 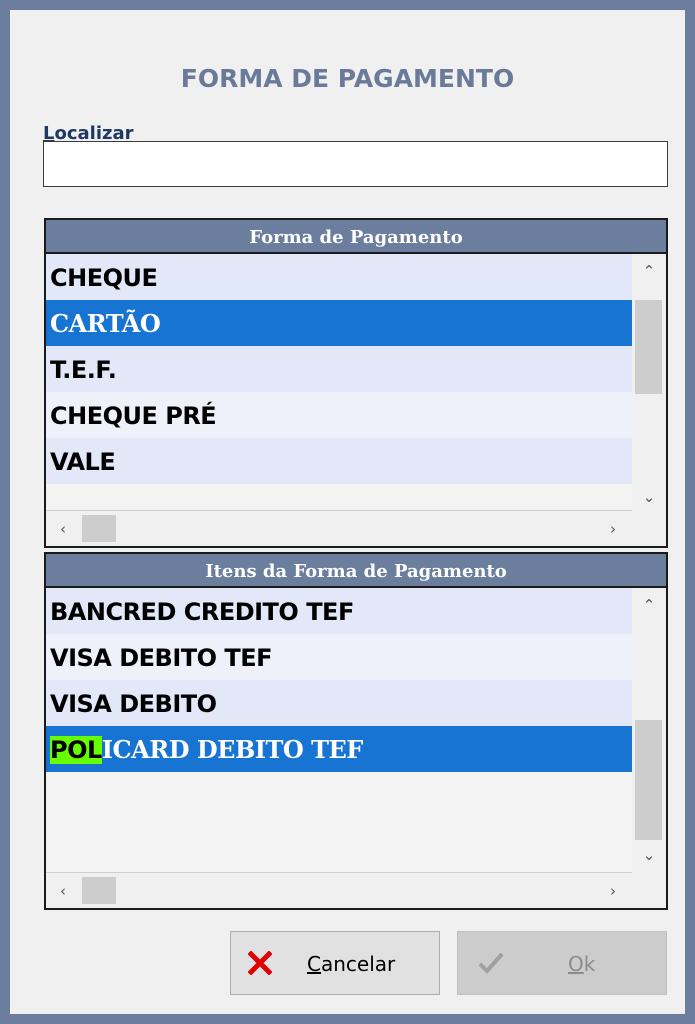 What do you see at coordinates (347, 78) in the screenshot?
I see `dialog-title: FORMA DE PAGAMENTO` at bounding box center [347, 78].